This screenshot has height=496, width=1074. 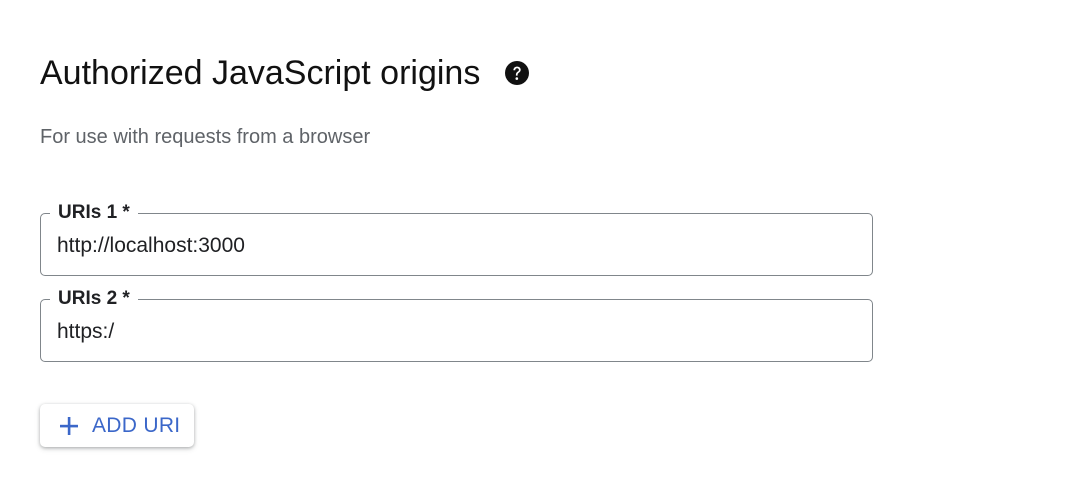 I want to click on plus-icon, so click(x=69, y=426).